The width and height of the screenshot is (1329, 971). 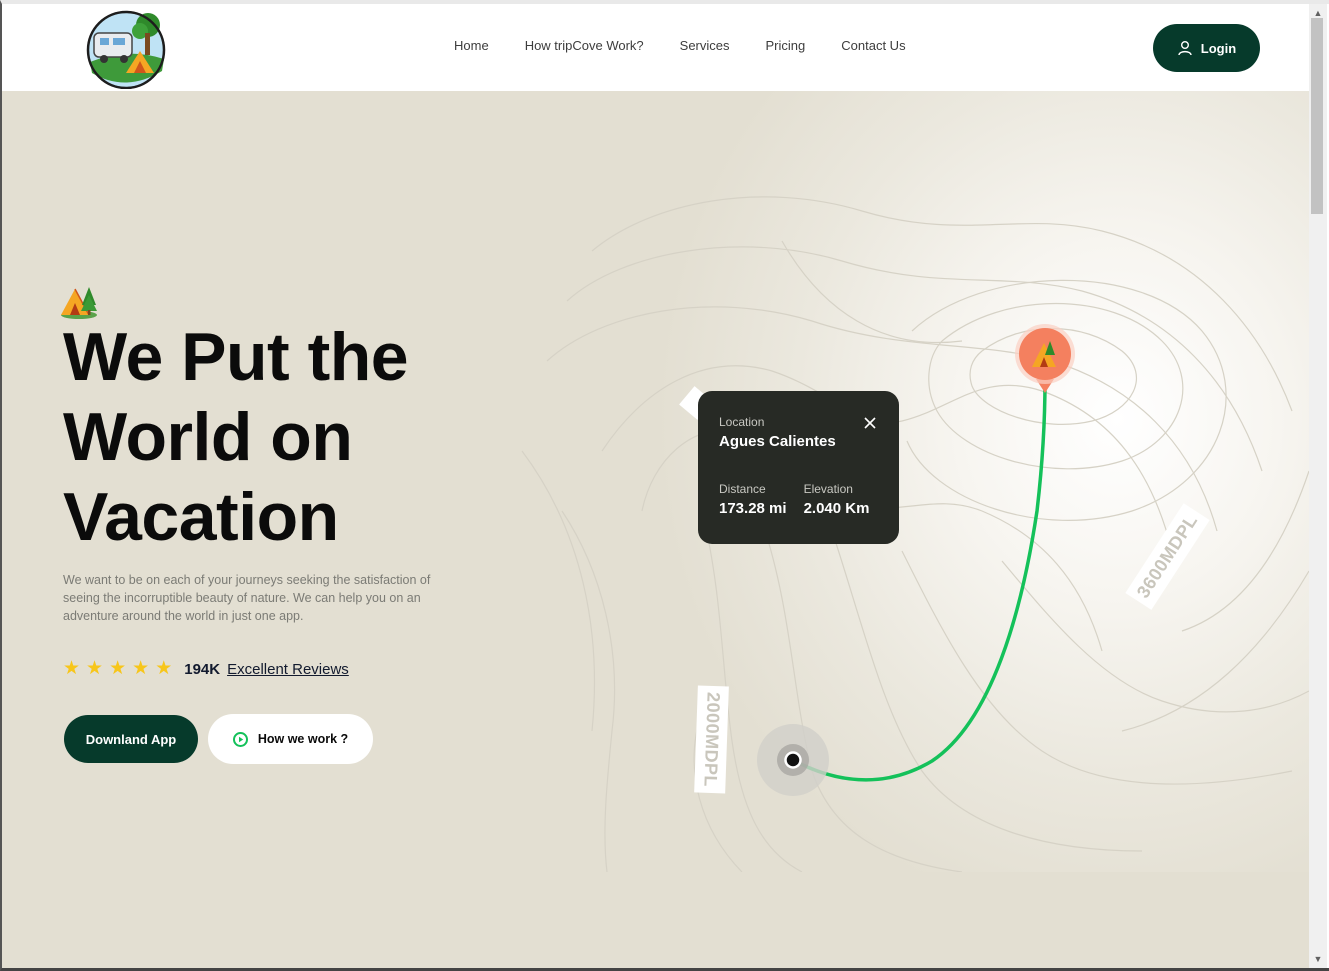 What do you see at coordinates (793, 760) in the screenshot?
I see `origin-dot-icon` at bounding box center [793, 760].